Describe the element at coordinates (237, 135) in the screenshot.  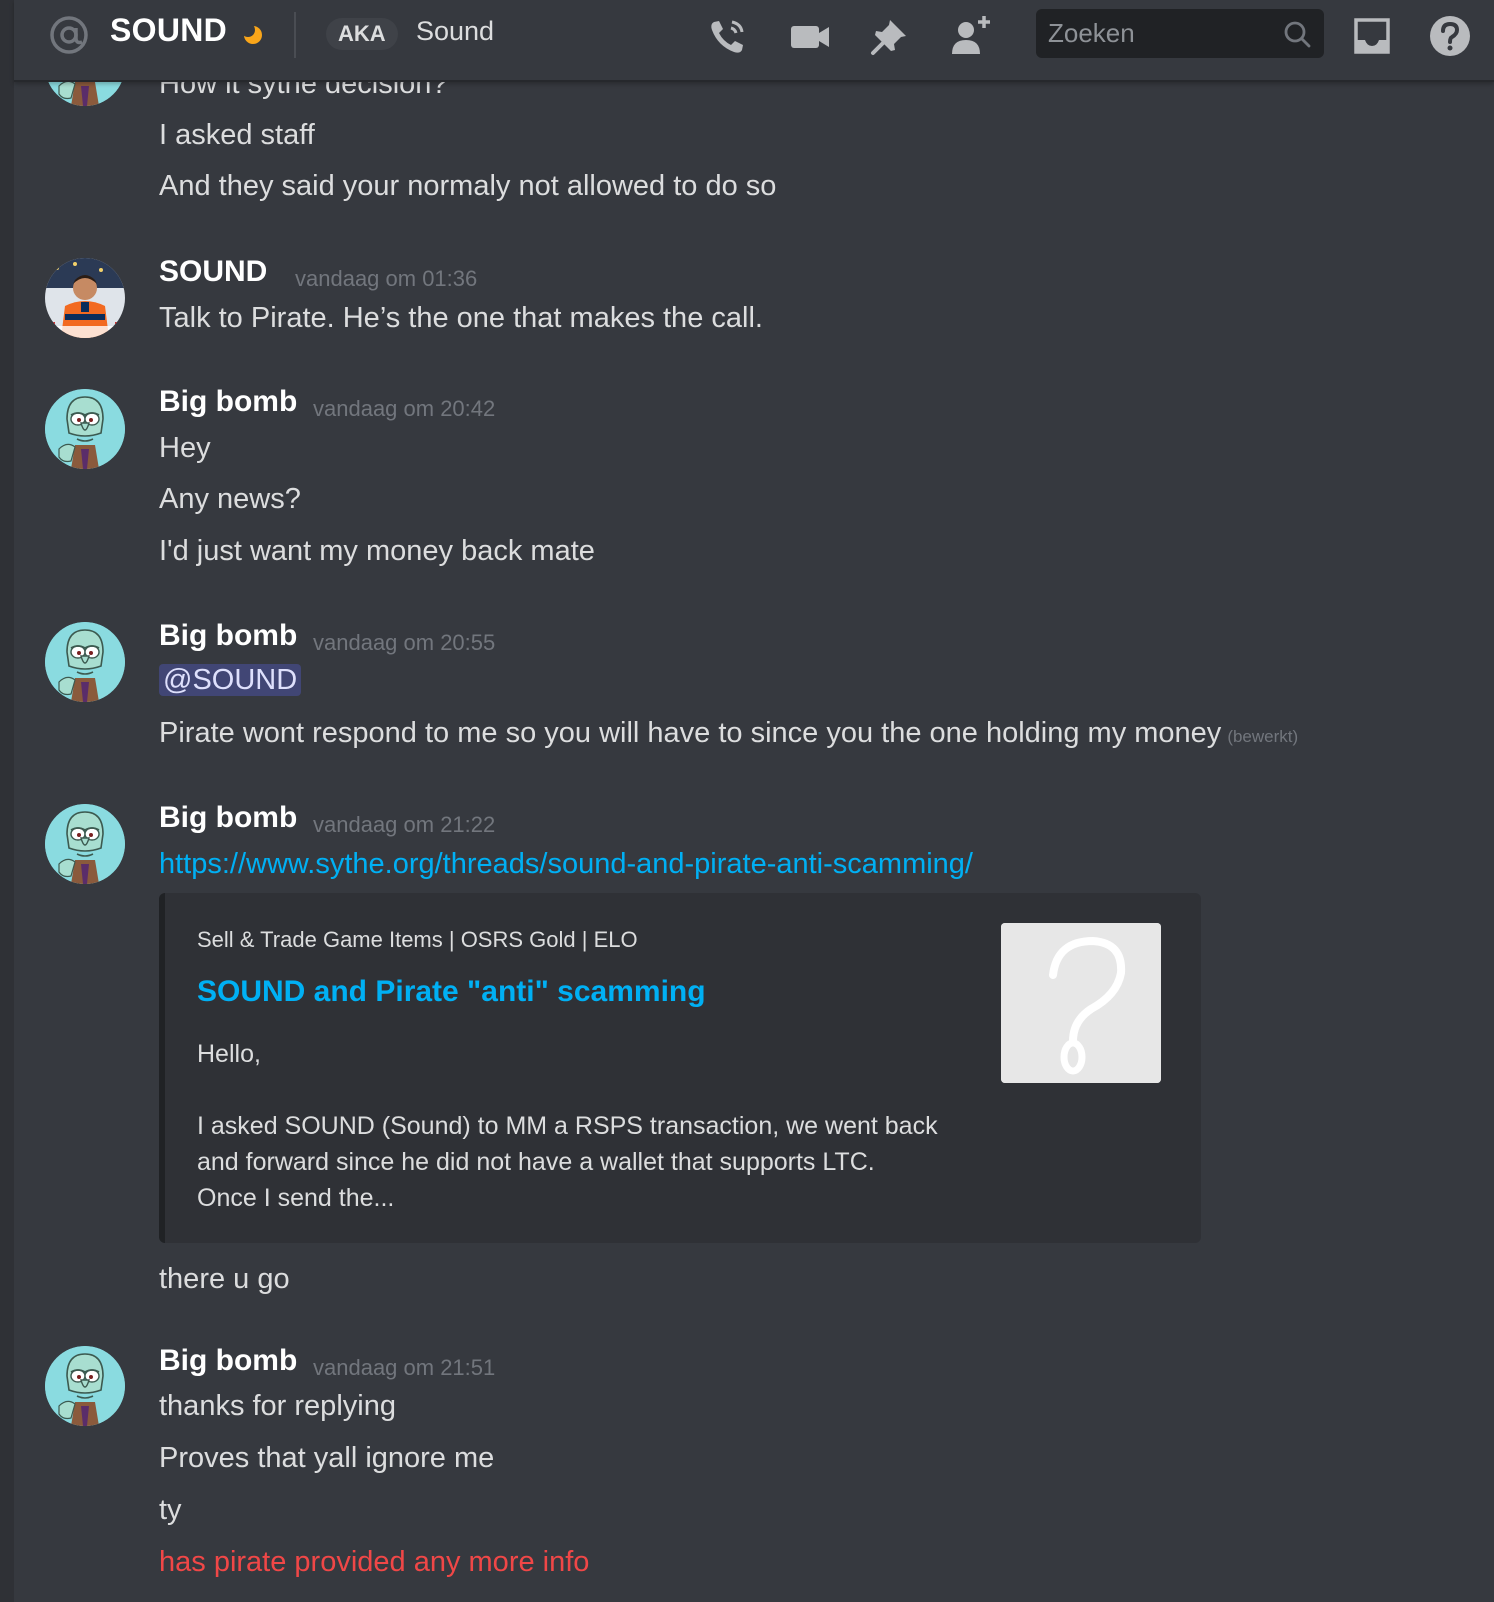
I see `message-line: I asked staff` at that location.